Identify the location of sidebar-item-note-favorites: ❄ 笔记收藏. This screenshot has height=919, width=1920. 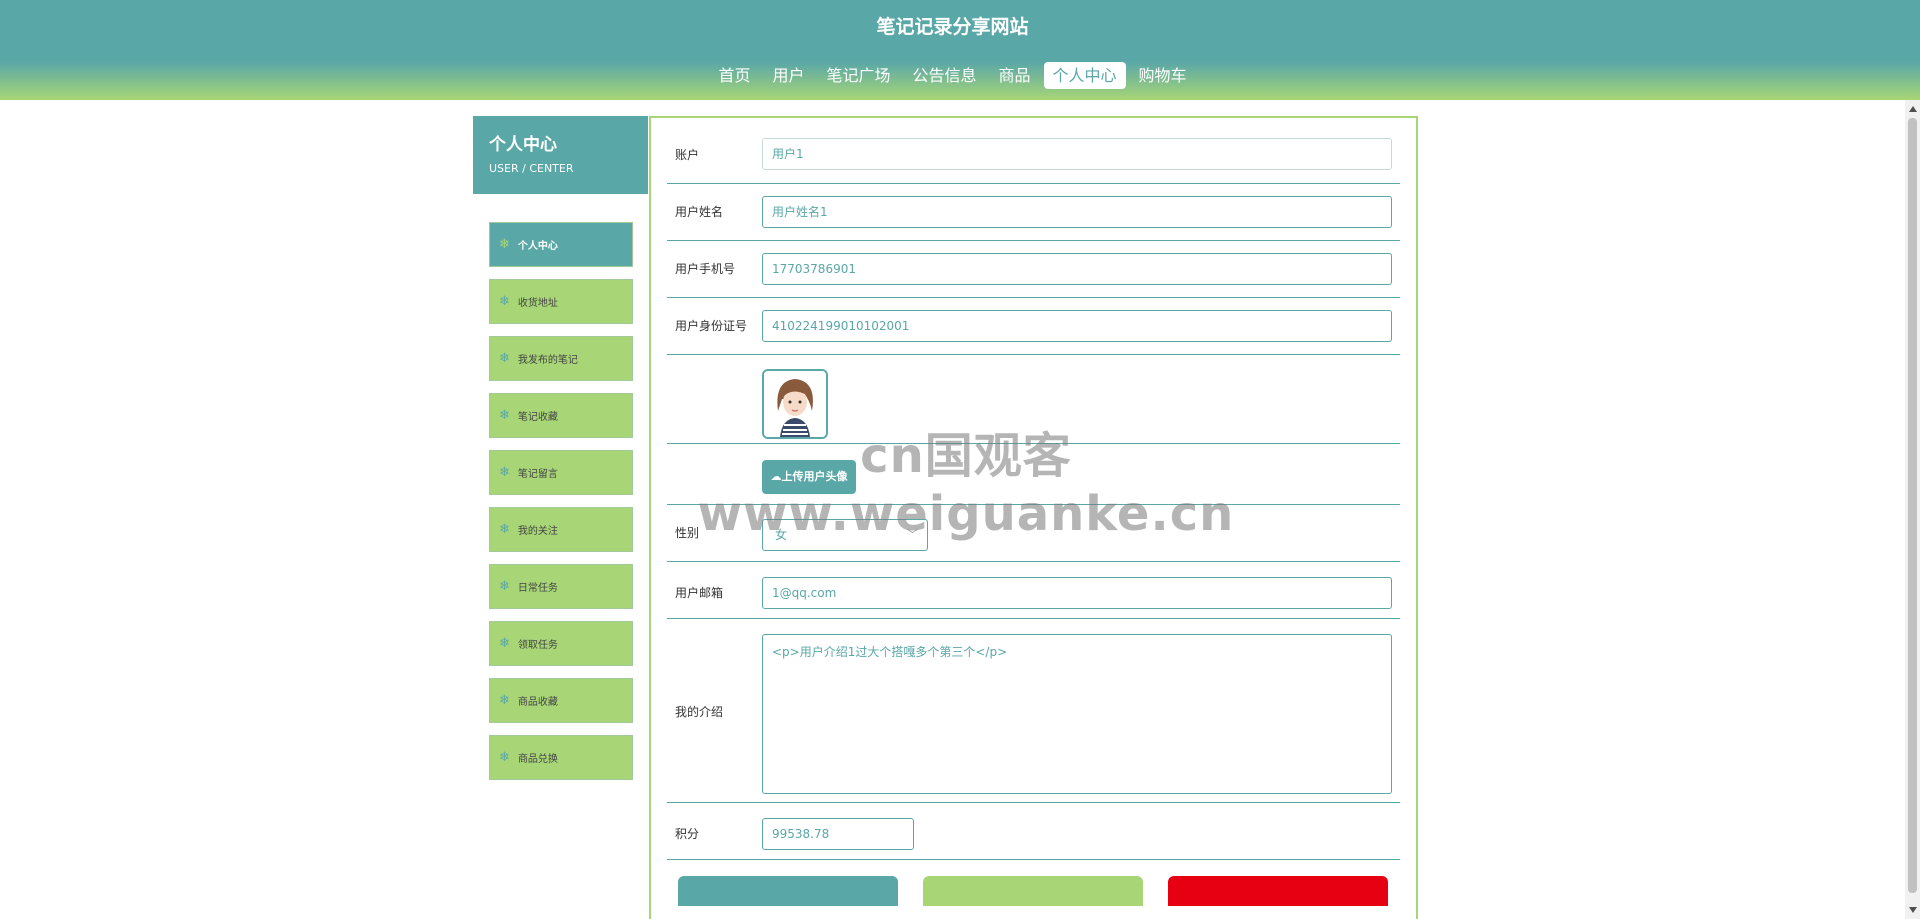
(561, 415).